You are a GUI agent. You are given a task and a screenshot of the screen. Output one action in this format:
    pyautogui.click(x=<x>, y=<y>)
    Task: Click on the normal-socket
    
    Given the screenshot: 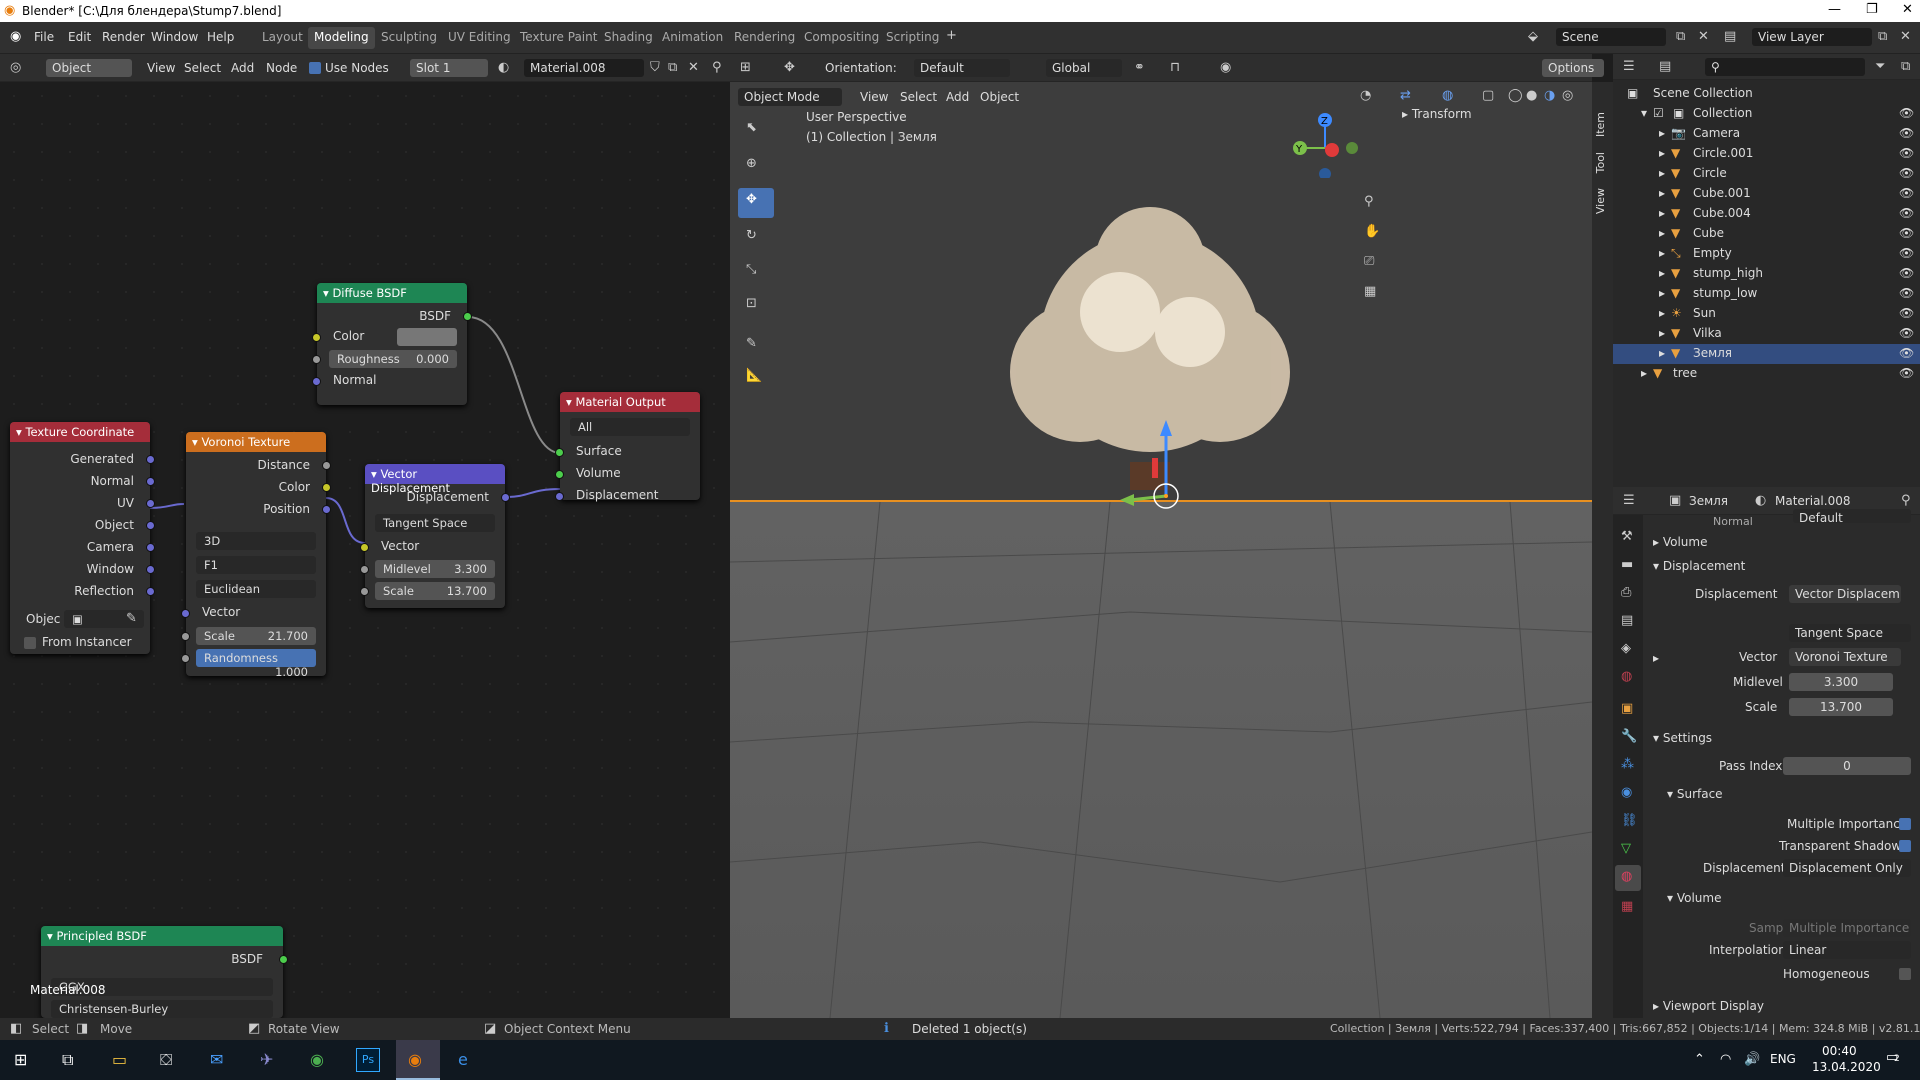 What is the action you would take?
    pyautogui.click(x=150, y=481)
    